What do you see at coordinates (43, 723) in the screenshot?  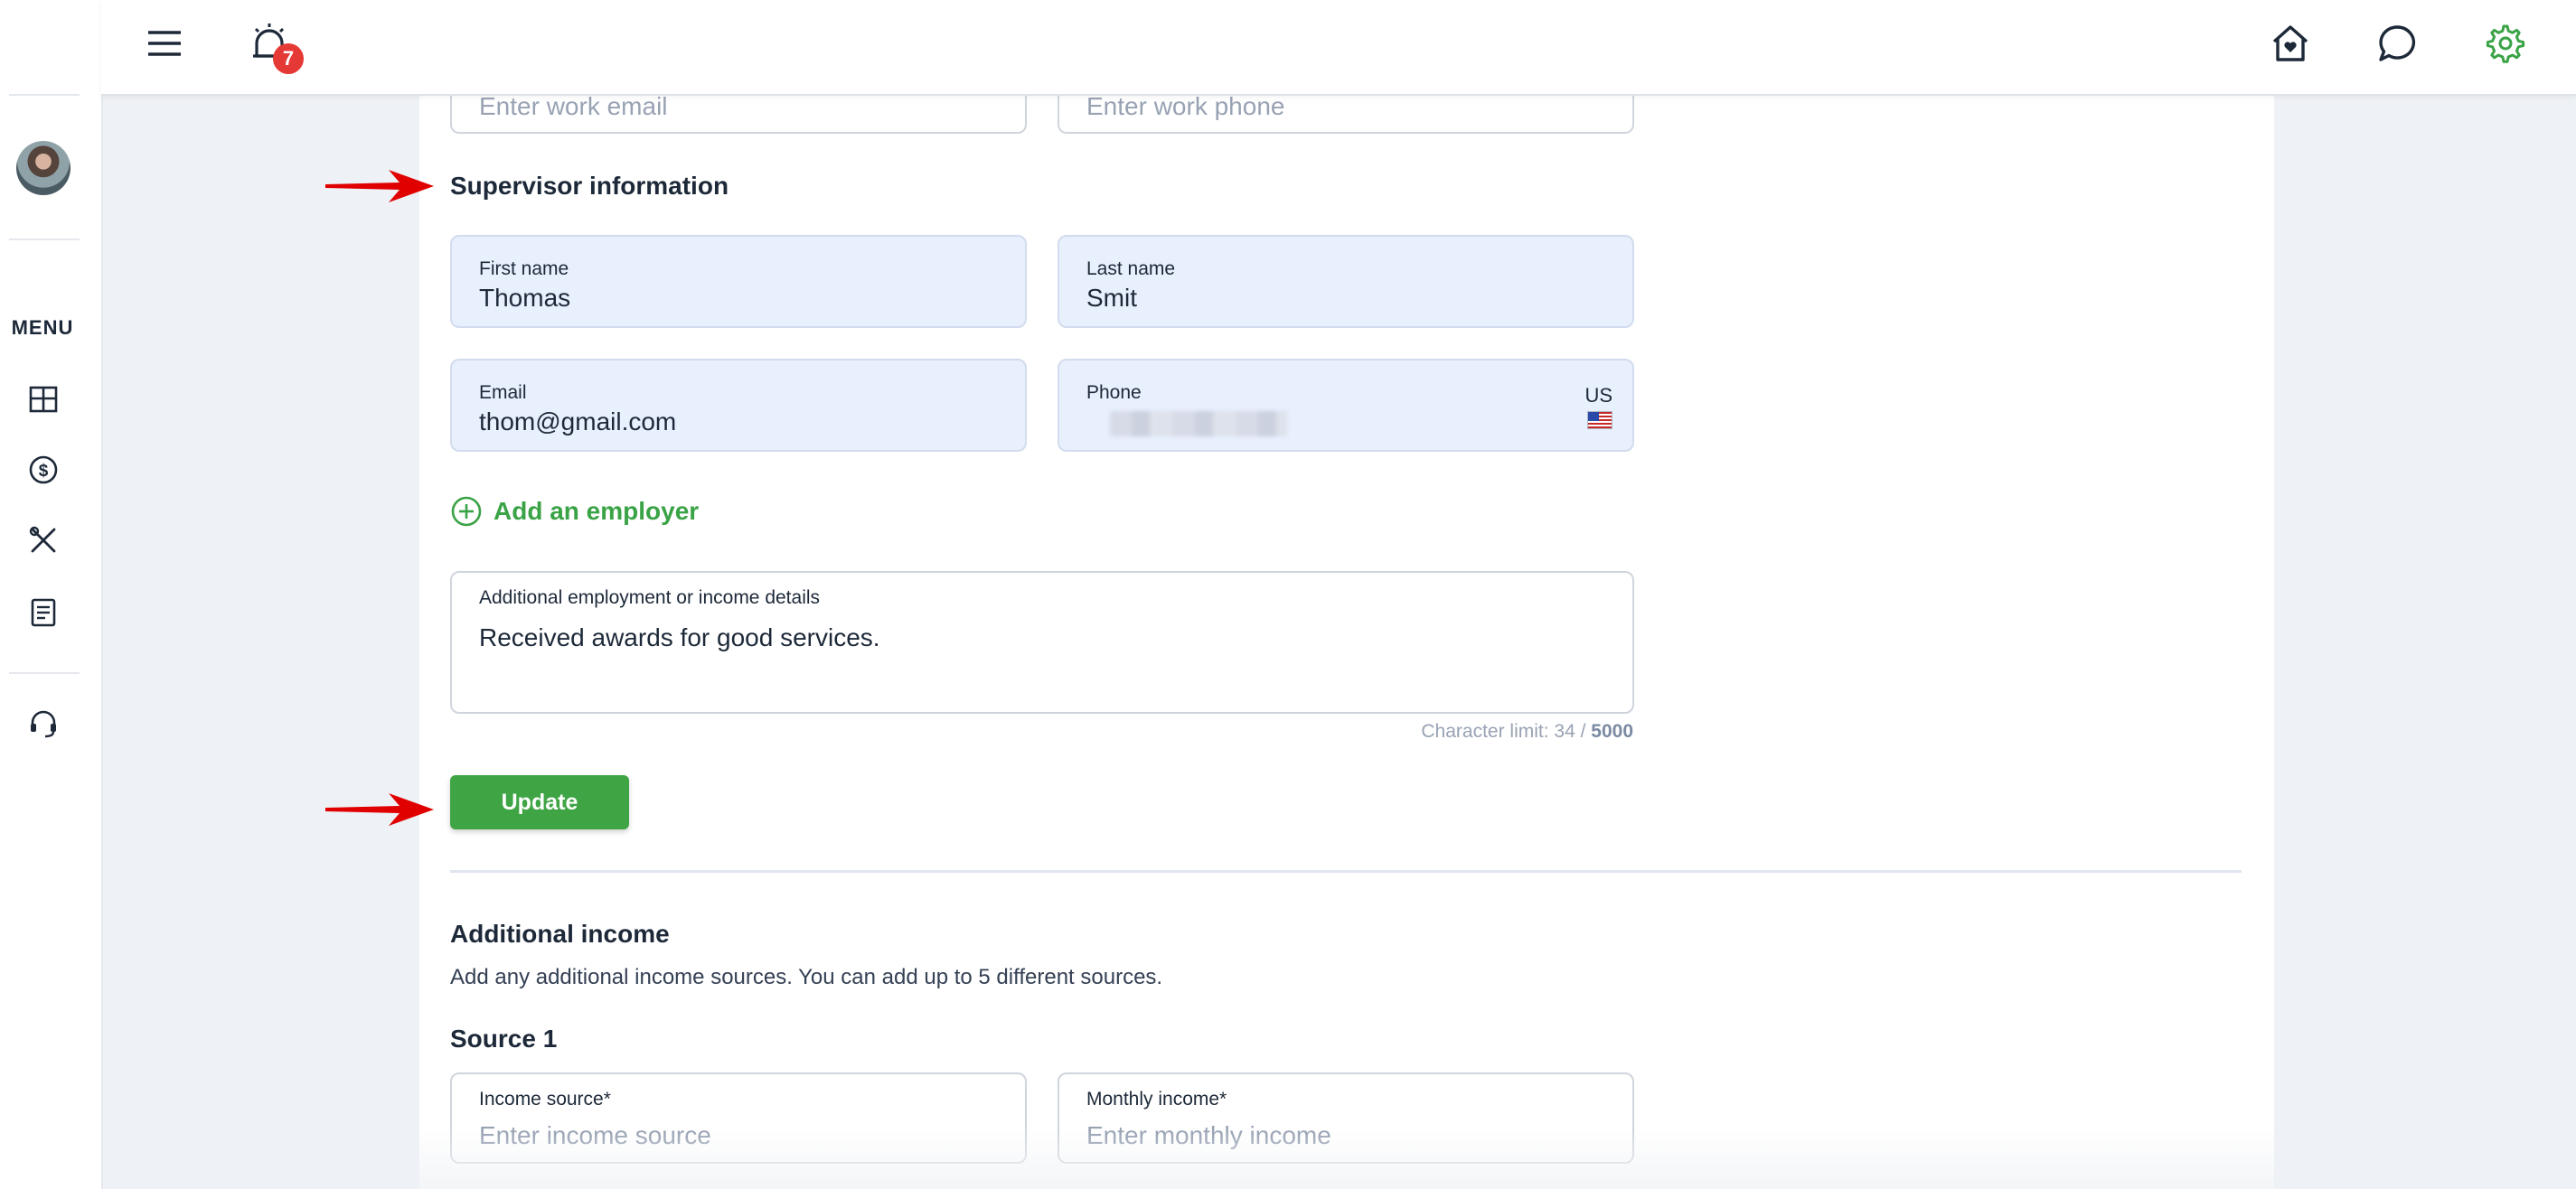 I see `headset-icon` at bounding box center [43, 723].